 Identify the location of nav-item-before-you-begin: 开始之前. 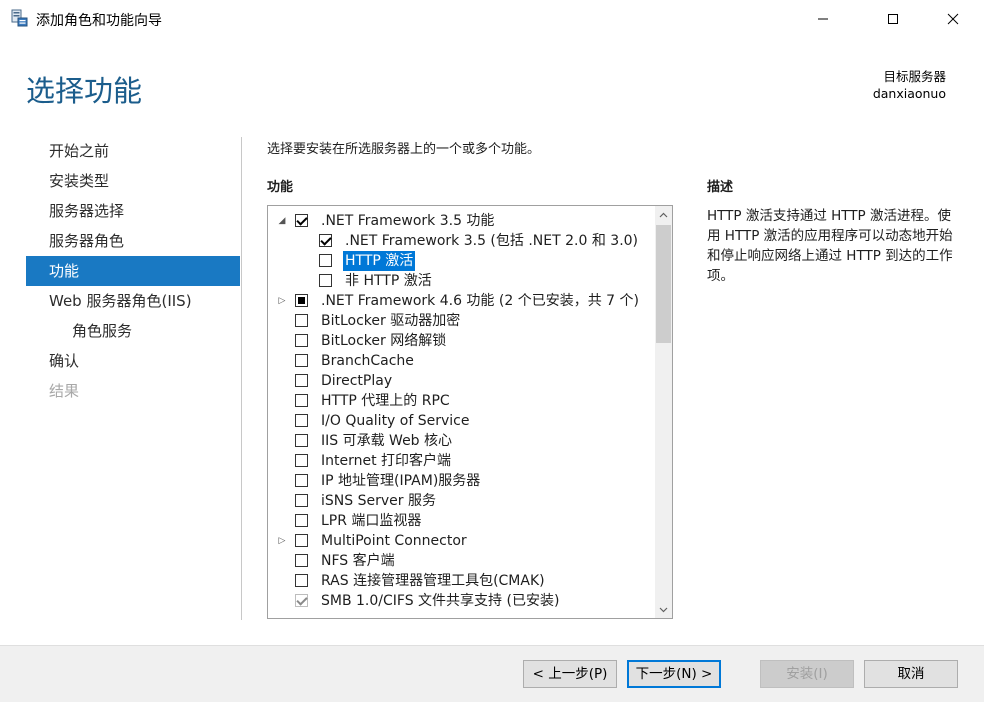
(133, 151).